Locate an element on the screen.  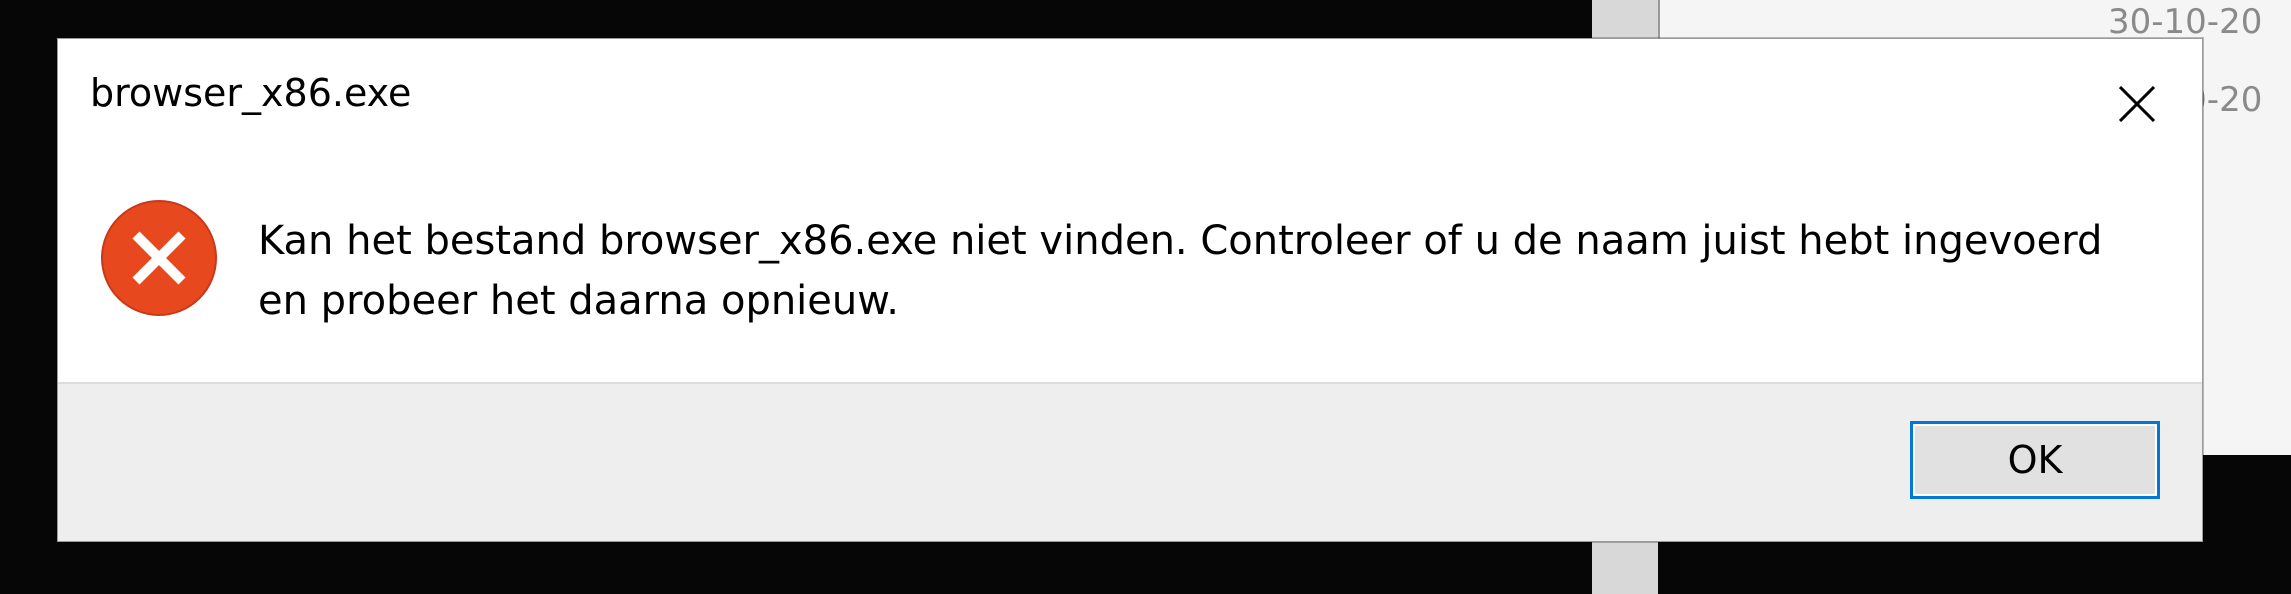
background-date-1: 30-10-20 is located at coordinates (2185, 22).